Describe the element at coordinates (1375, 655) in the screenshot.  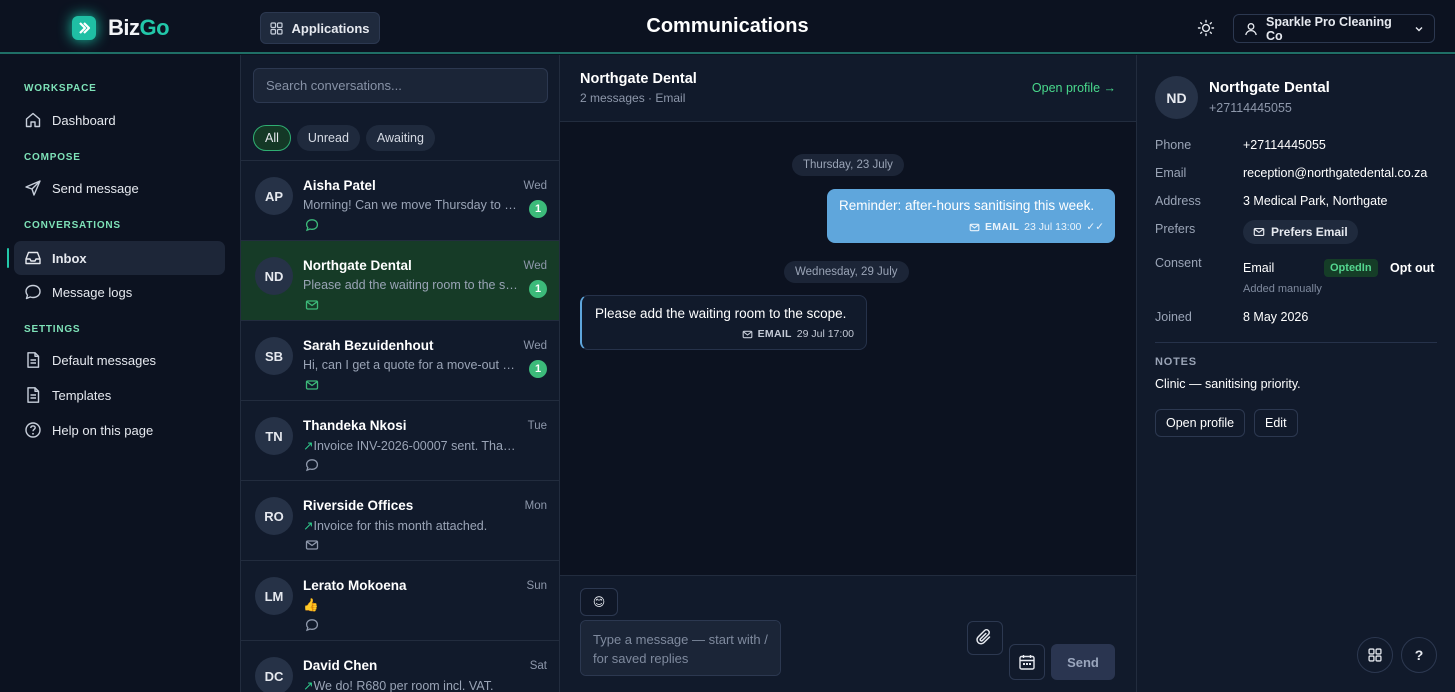
I see `apps-grid-icon` at that location.